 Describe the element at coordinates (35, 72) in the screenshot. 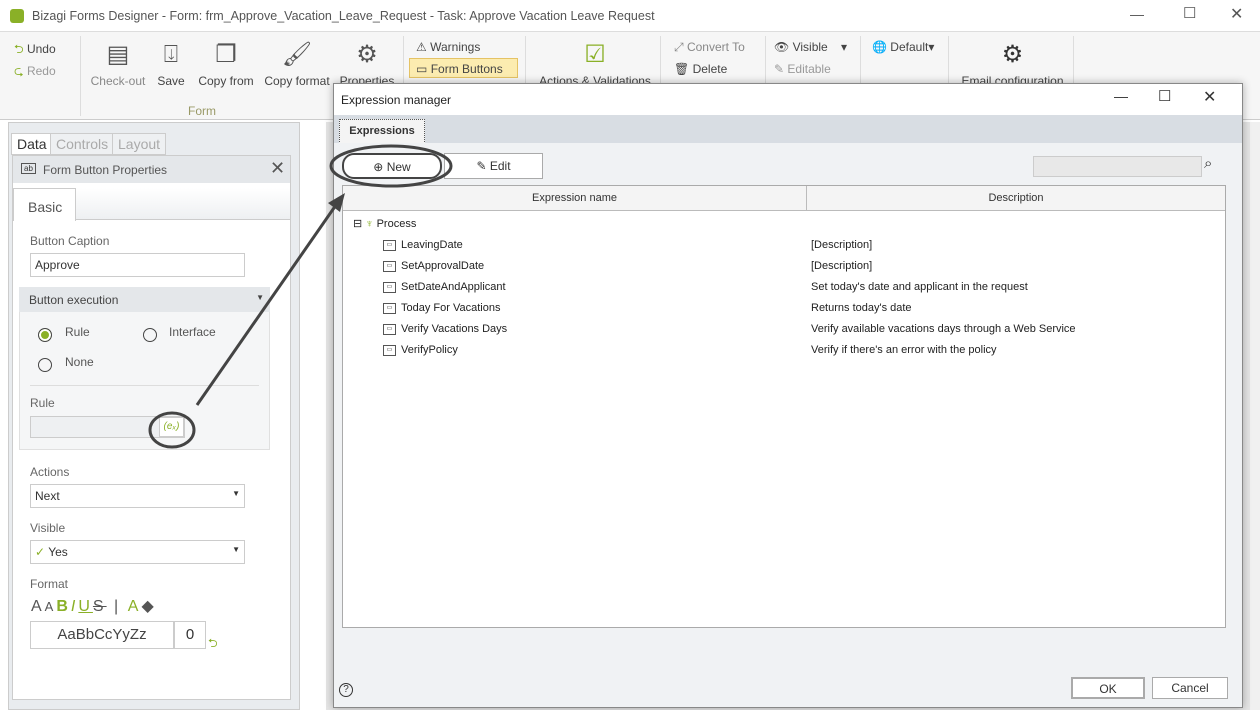

I see `redo-button: ⮎ Redo` at that location.